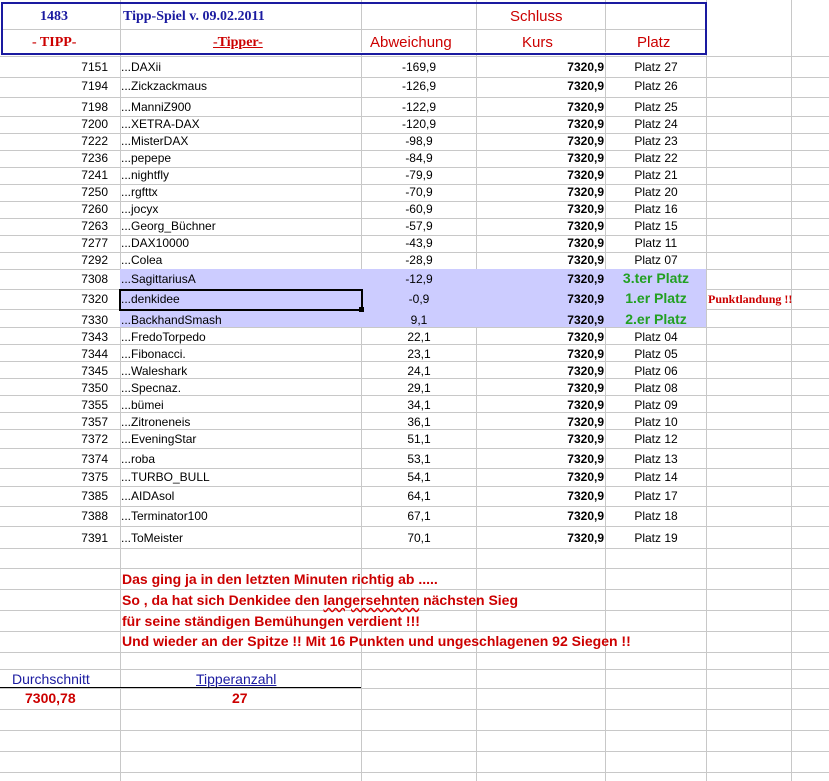 Image resolution: width=829 pixels, height=781 pixels. Describe the element at coordinates (154, 371) in the screenshot. I see `name-cell: ...Waleshark` at that location.